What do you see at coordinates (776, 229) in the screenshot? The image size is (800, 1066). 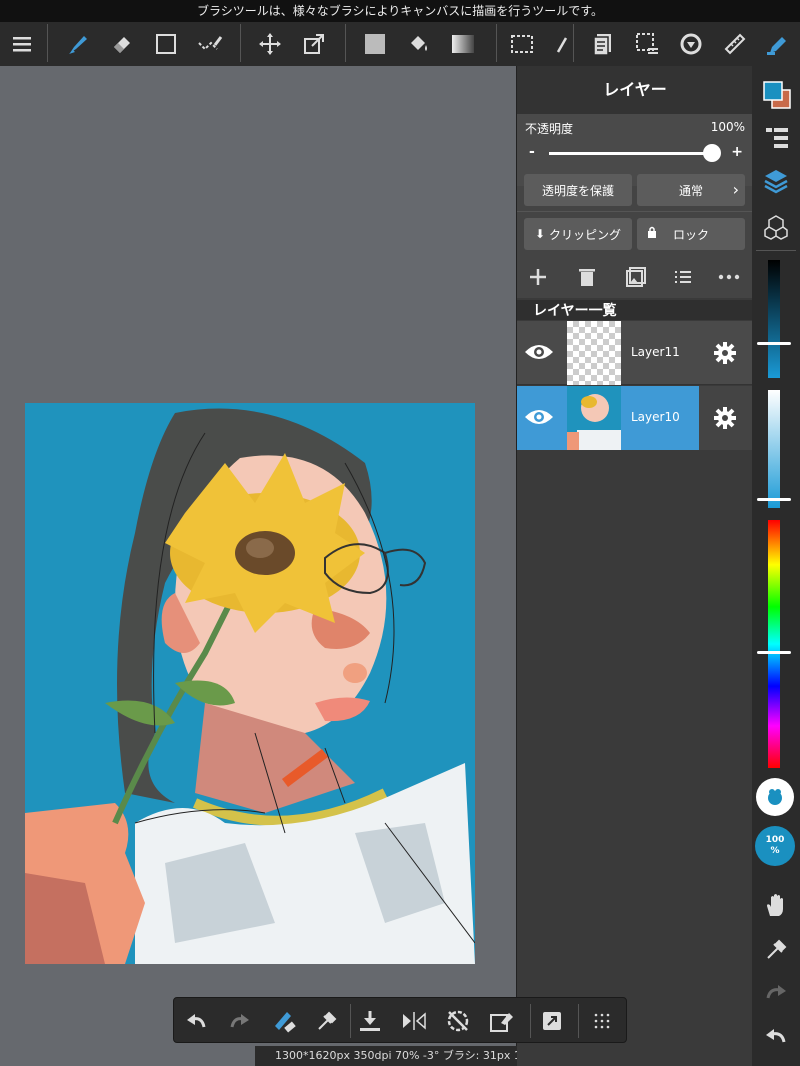 I see `materials-icon` at bounding box center [776, 229].